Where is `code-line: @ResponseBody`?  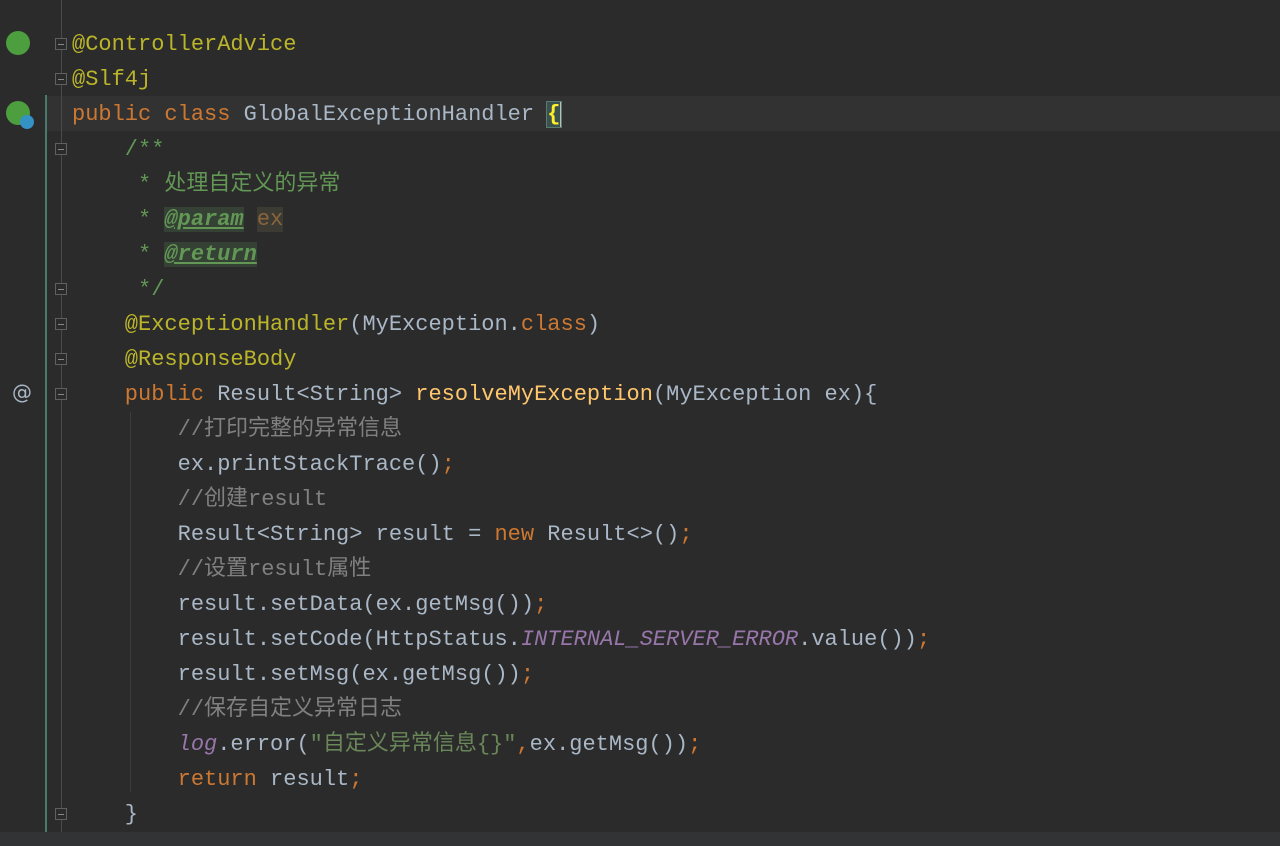 code-line: @ResponseBody is located at coordinates (184, 359).